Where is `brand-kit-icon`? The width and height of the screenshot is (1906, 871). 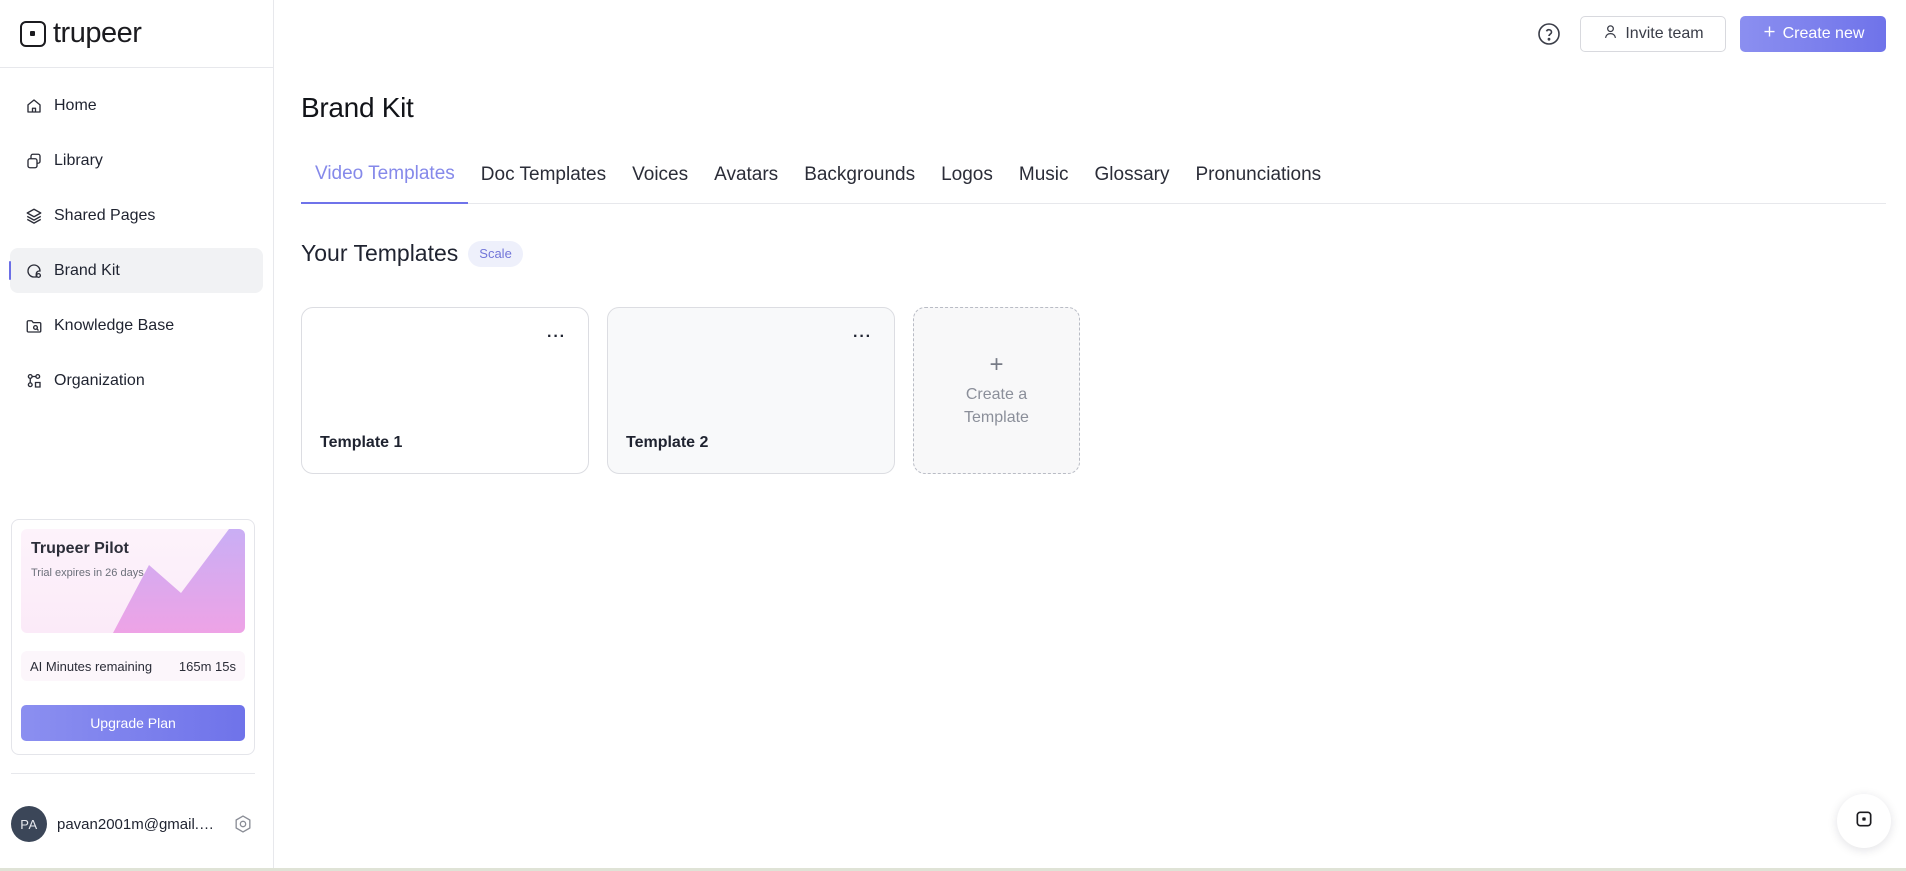 brand-kit-icon is located at coordinates (34, 271).